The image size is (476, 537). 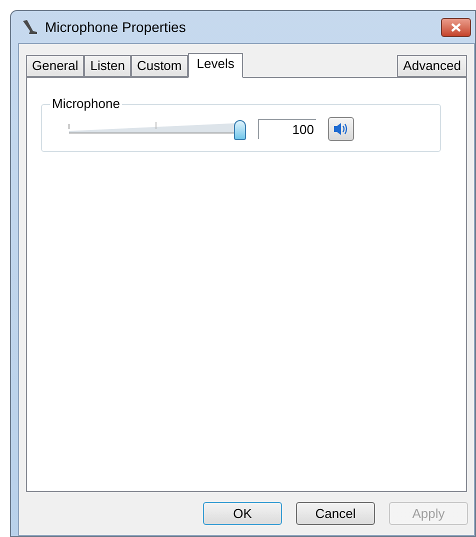 What do you see at coordinates (242, 513) in the screenshot?
I see `dialog-button: OK` at bounding box center [242, 513].